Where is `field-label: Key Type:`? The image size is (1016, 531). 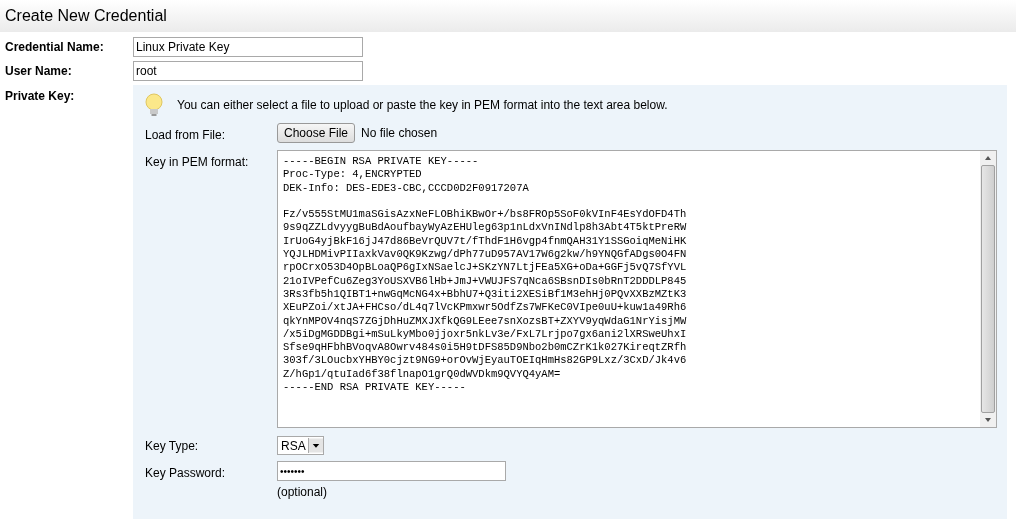 field-label: Key Type: is located at coordinates (172, 446).